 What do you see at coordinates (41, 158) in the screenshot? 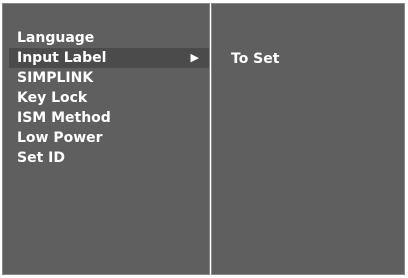
I see `menu-item-label: Set ID` at bounding box center [41, 158].